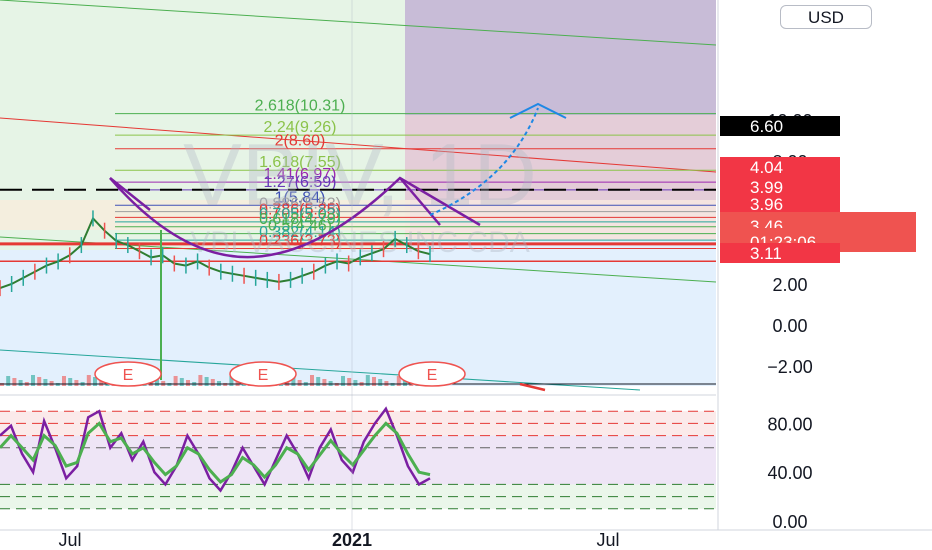 The height and width of the screenshot is (550, 932). Describe the element at coordinates (789, 522) in the screenshot. I see `osc-y-tick-label: 0.00` at that location.